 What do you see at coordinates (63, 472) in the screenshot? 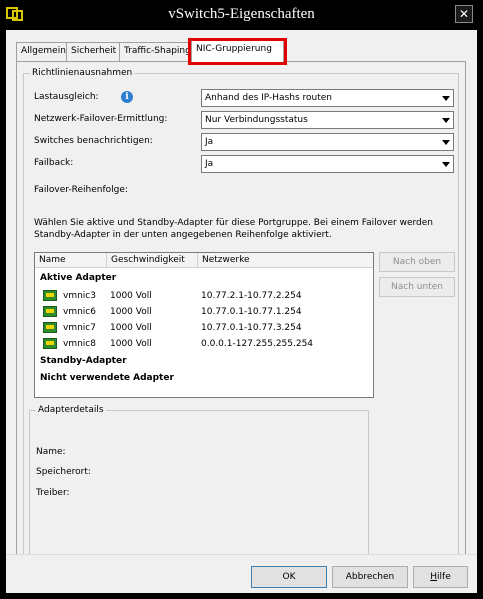
I see `detail-location-label: Speicherort:` at bounding box center [63, 472].